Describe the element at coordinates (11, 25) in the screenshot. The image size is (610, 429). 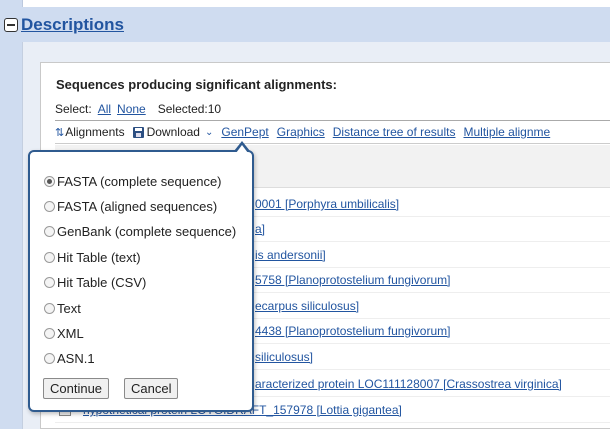
I see `collapse-minus-icon` at that location.